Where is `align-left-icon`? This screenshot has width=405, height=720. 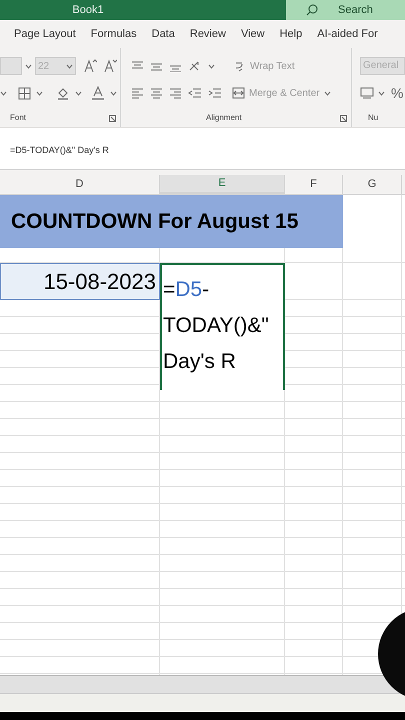 align-left-icon is located at coordinates (137, 93).